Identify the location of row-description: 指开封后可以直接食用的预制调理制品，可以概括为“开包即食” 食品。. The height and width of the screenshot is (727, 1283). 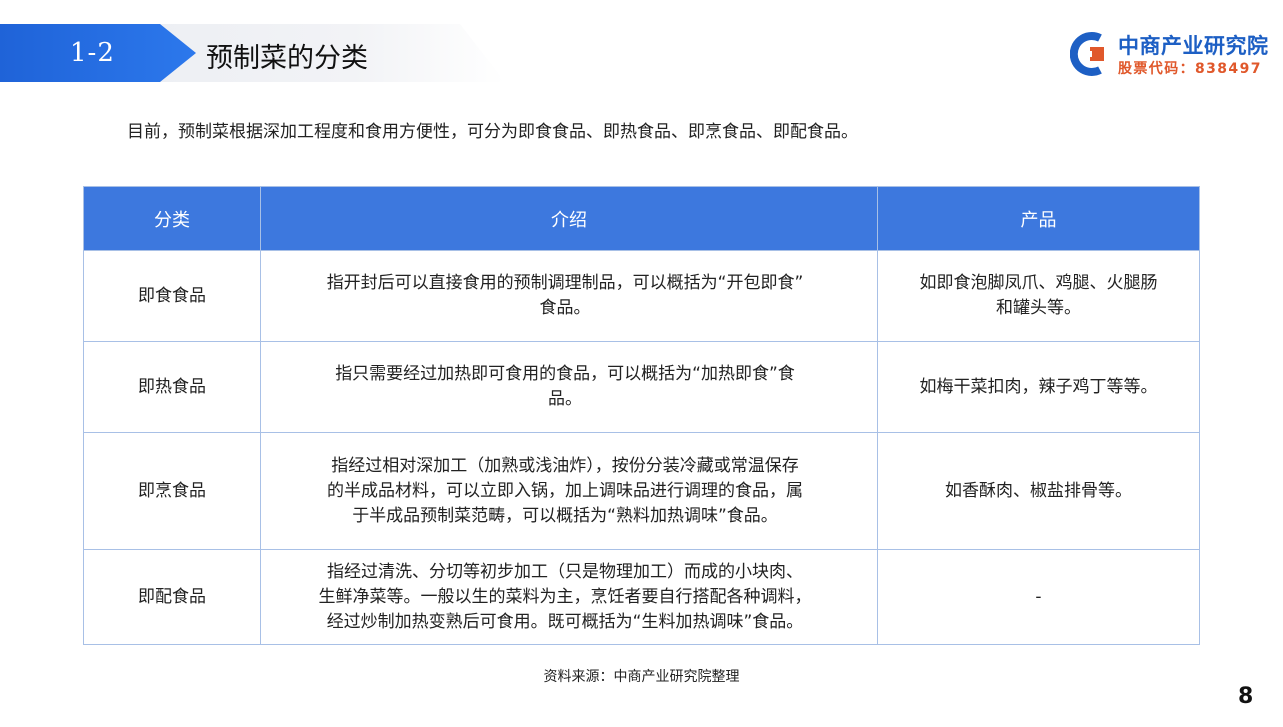
(569, 296).